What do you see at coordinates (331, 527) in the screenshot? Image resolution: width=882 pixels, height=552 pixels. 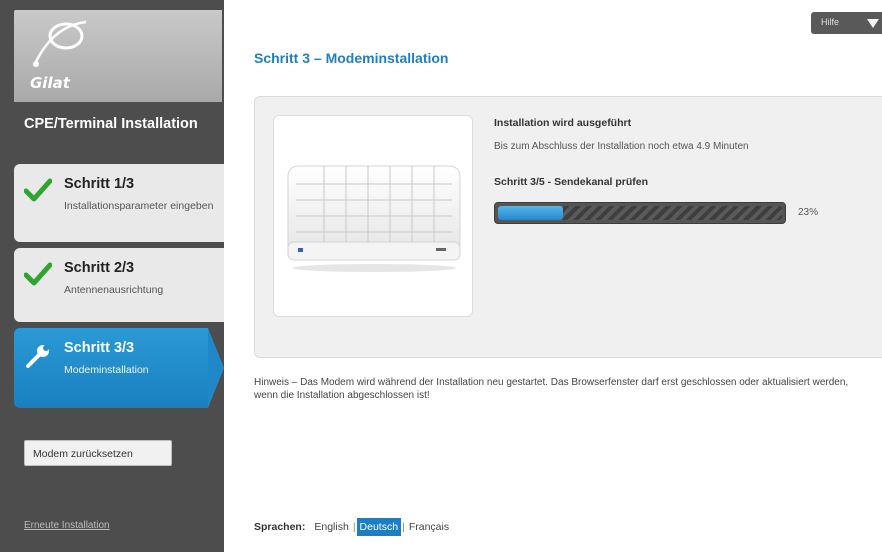 I see `language-english: English` at bounding box center [331, 527].